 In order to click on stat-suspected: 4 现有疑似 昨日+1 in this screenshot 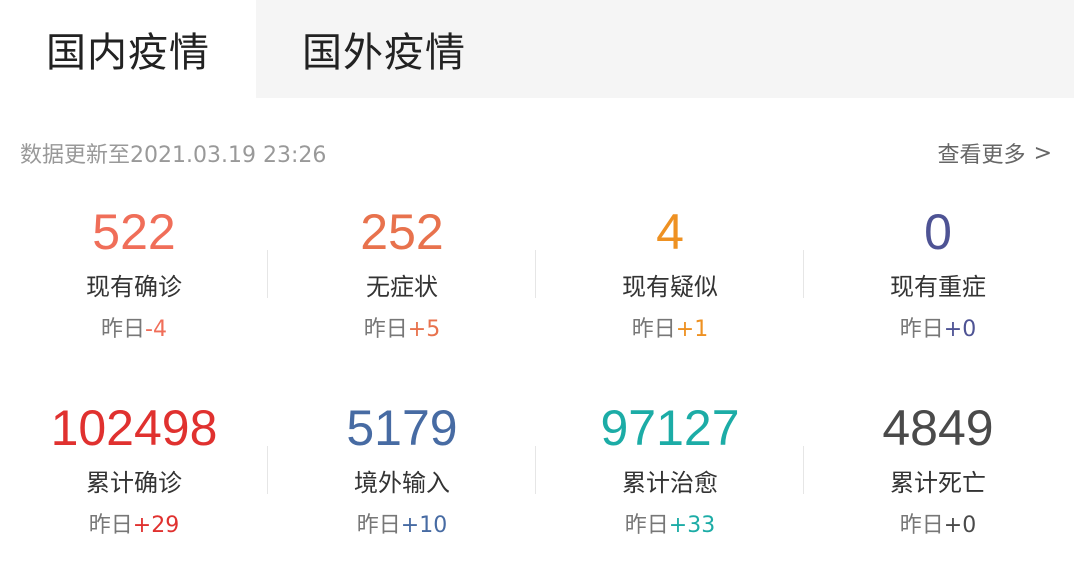, I will do `click(670, 294)`.